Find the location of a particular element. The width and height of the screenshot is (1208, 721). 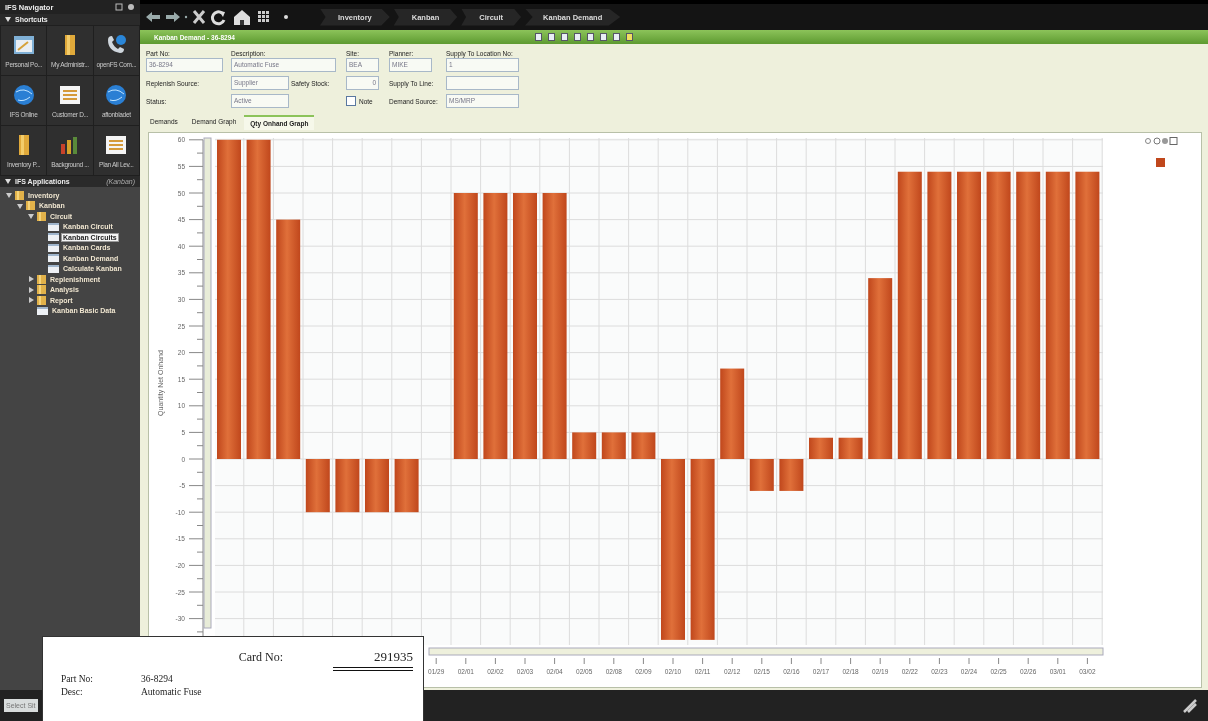

portal-icon is located at coordinates (23, 44).